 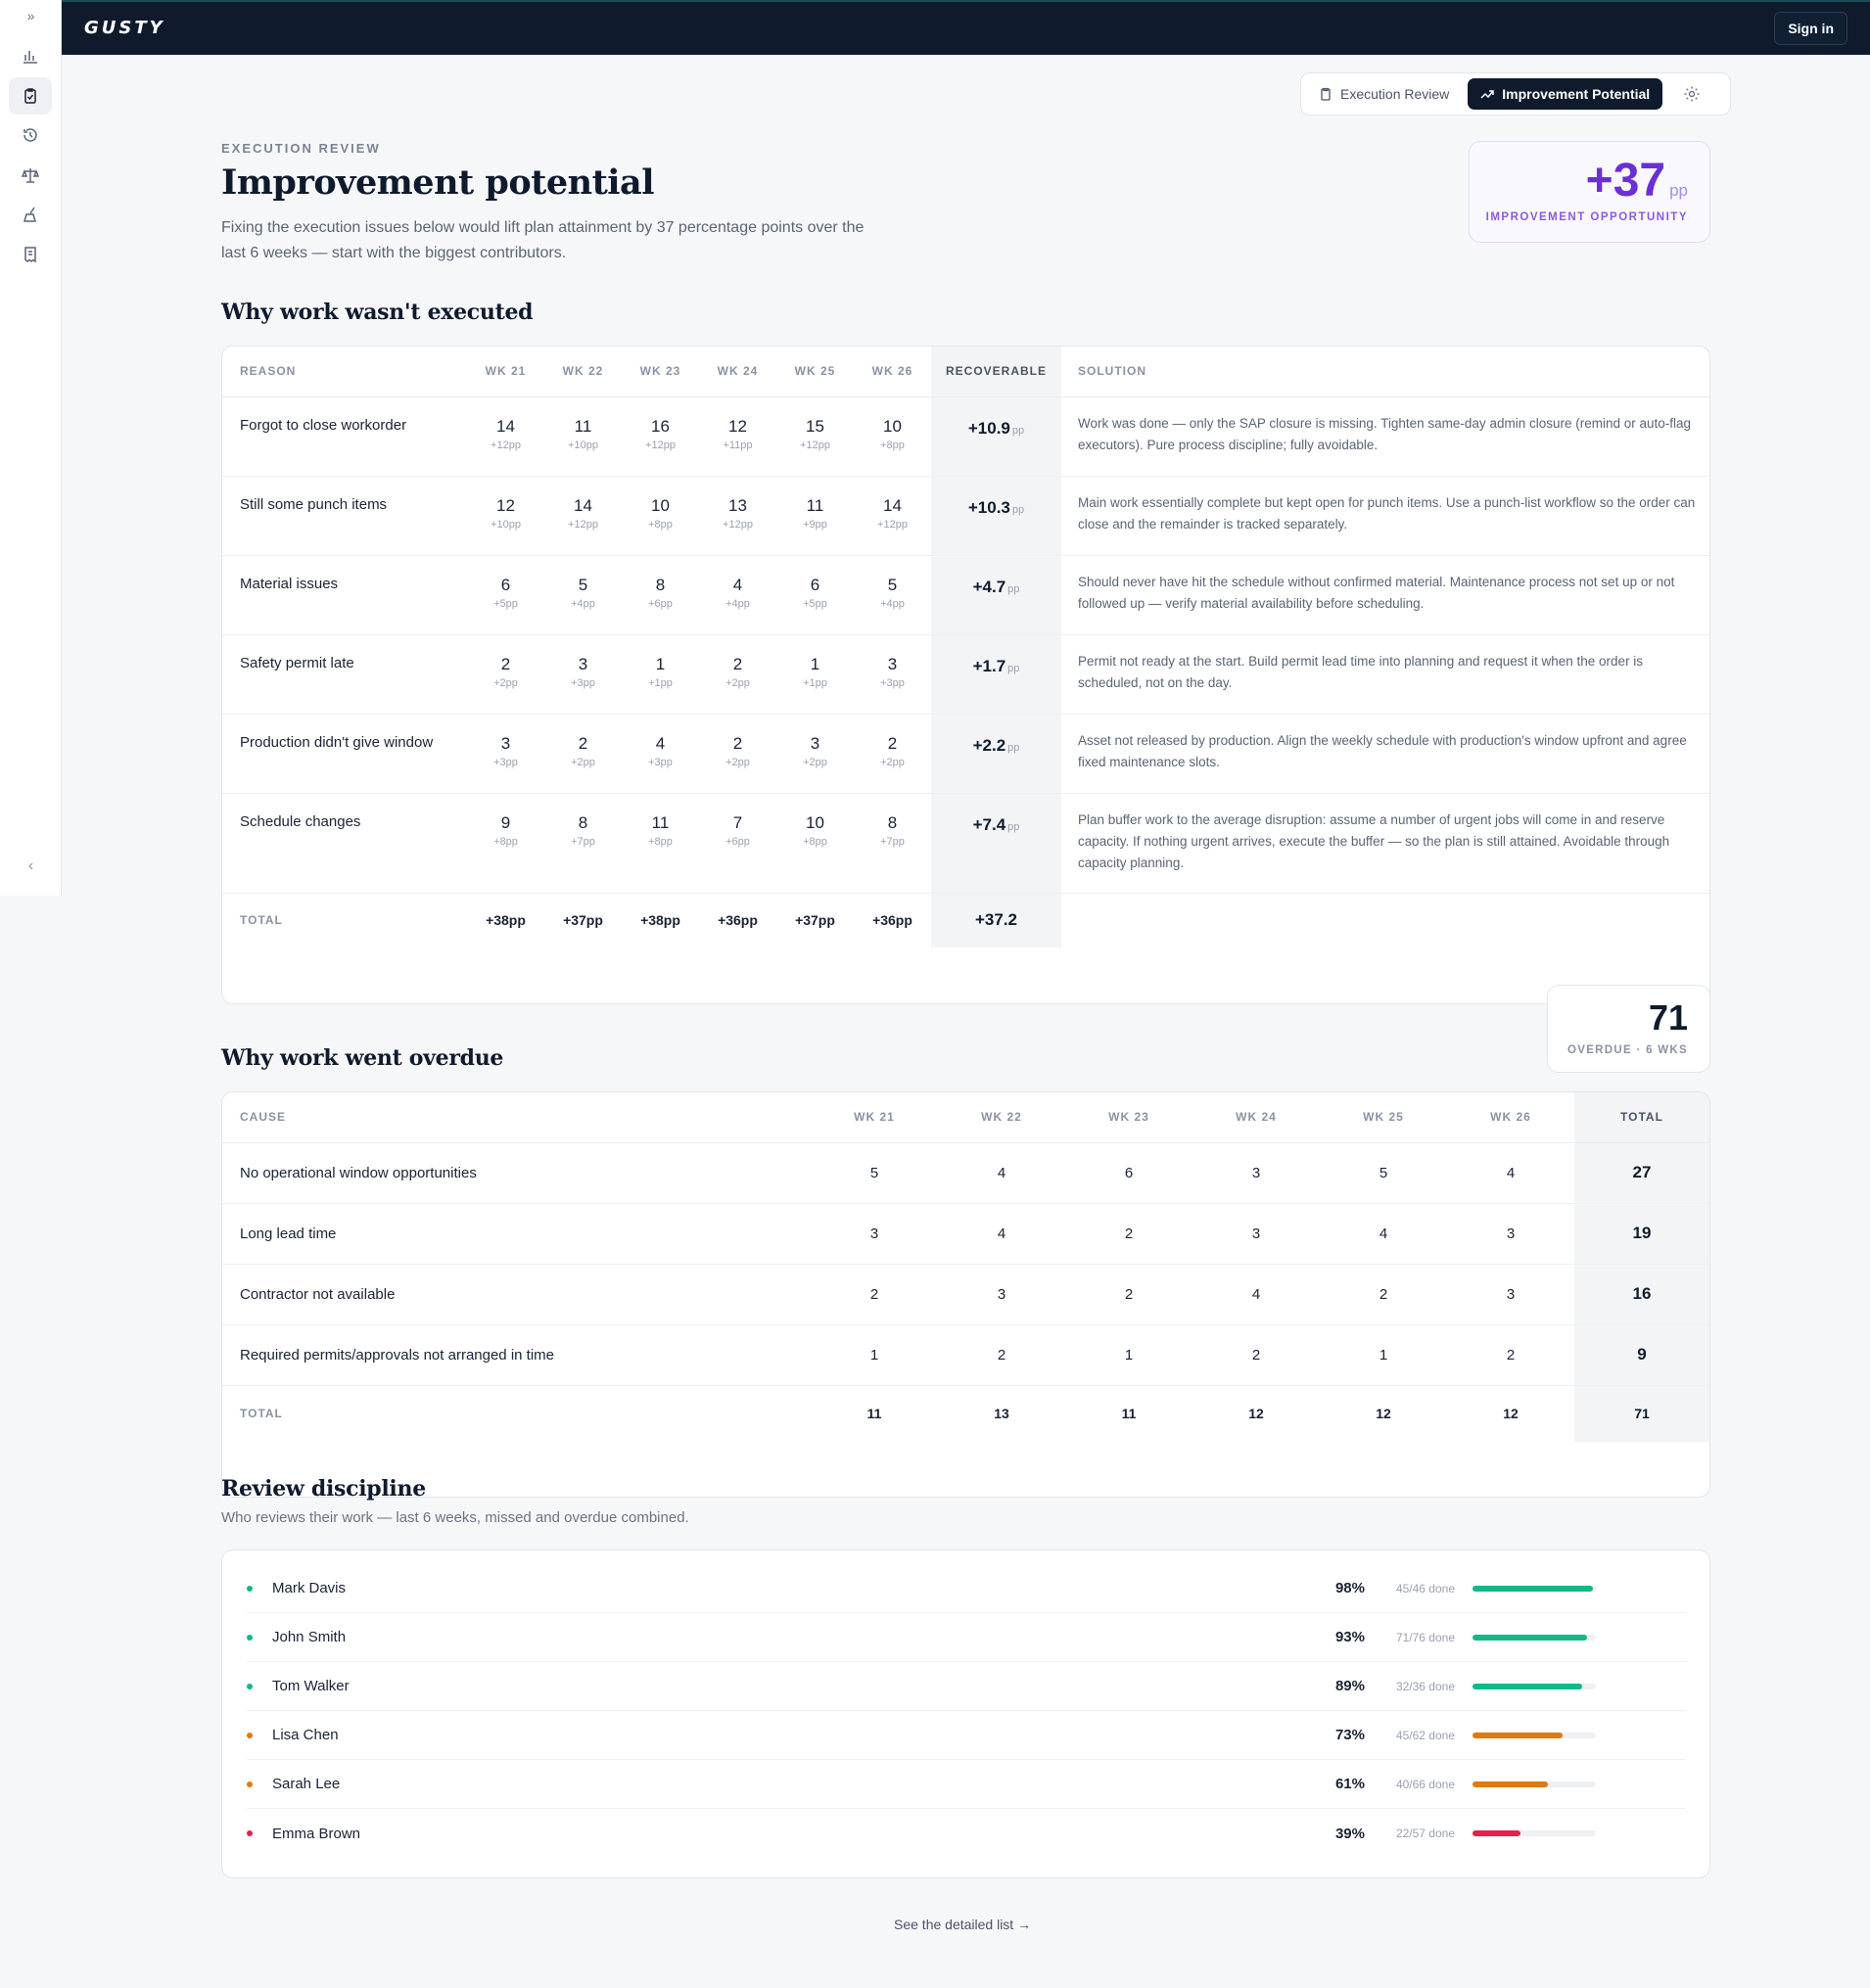 I want to click on list-item: Emma Brown 39% 22/57 done, so click(x=966, y=1833).